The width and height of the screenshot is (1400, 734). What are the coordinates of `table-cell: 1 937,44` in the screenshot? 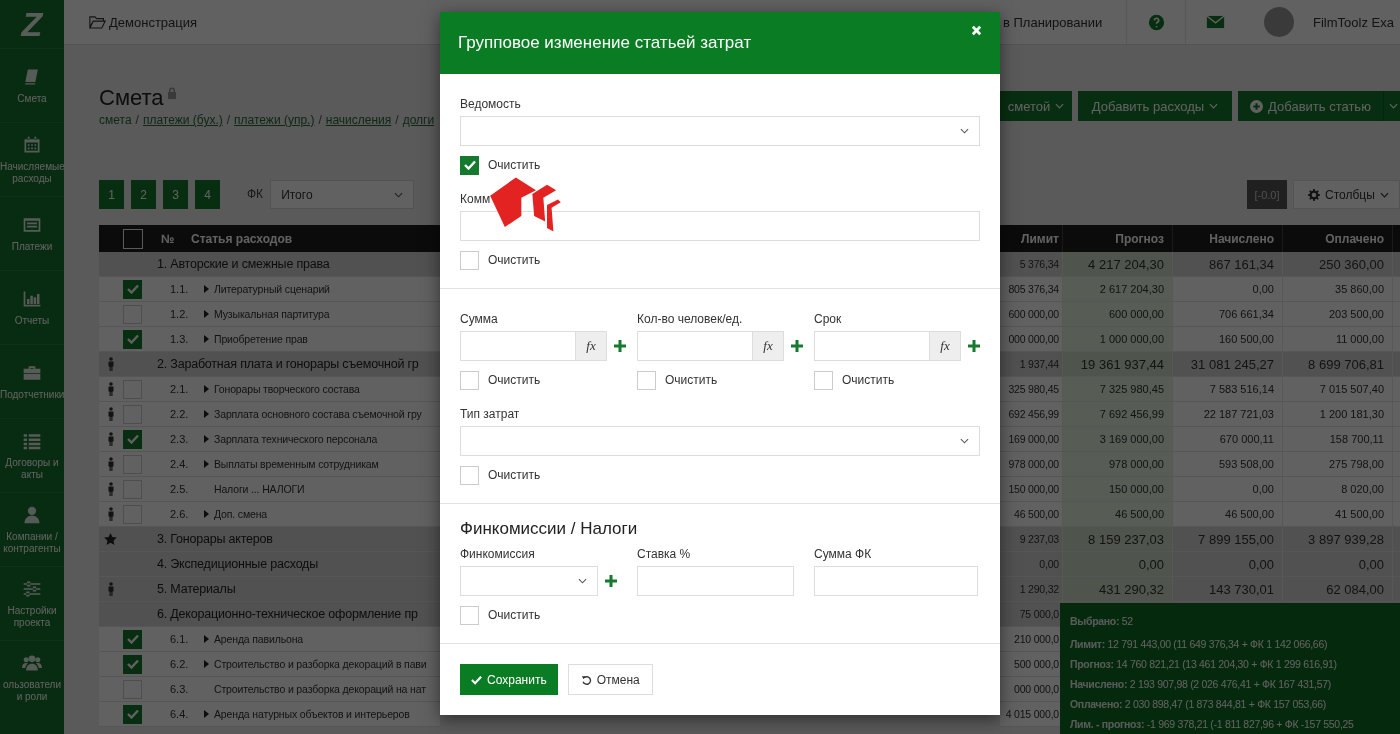 It's located at (1039, 364).